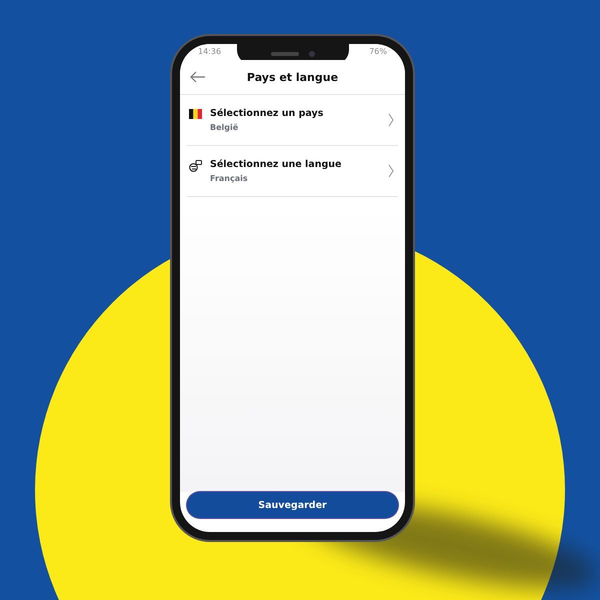 This screenshot has height=600, width=600. I want to click on status-time: 14:36, so click(210, 52).